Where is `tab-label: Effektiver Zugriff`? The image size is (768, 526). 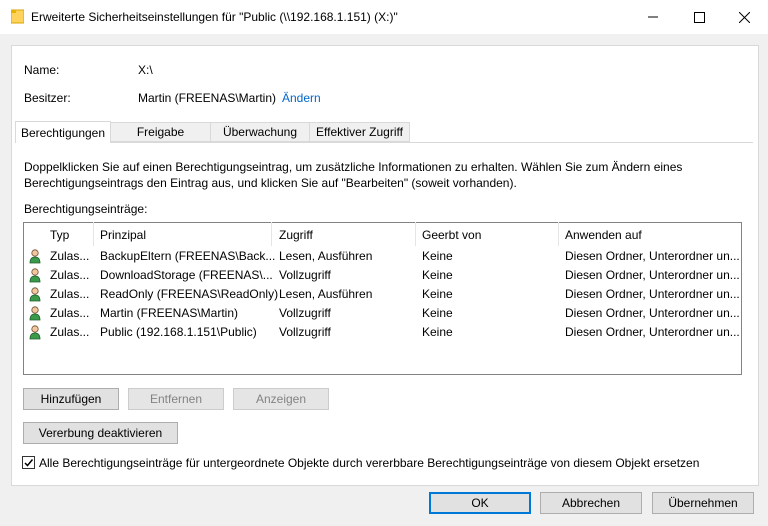
tab-label: Effektiver Zugriff is located at coordinates (359, 132).